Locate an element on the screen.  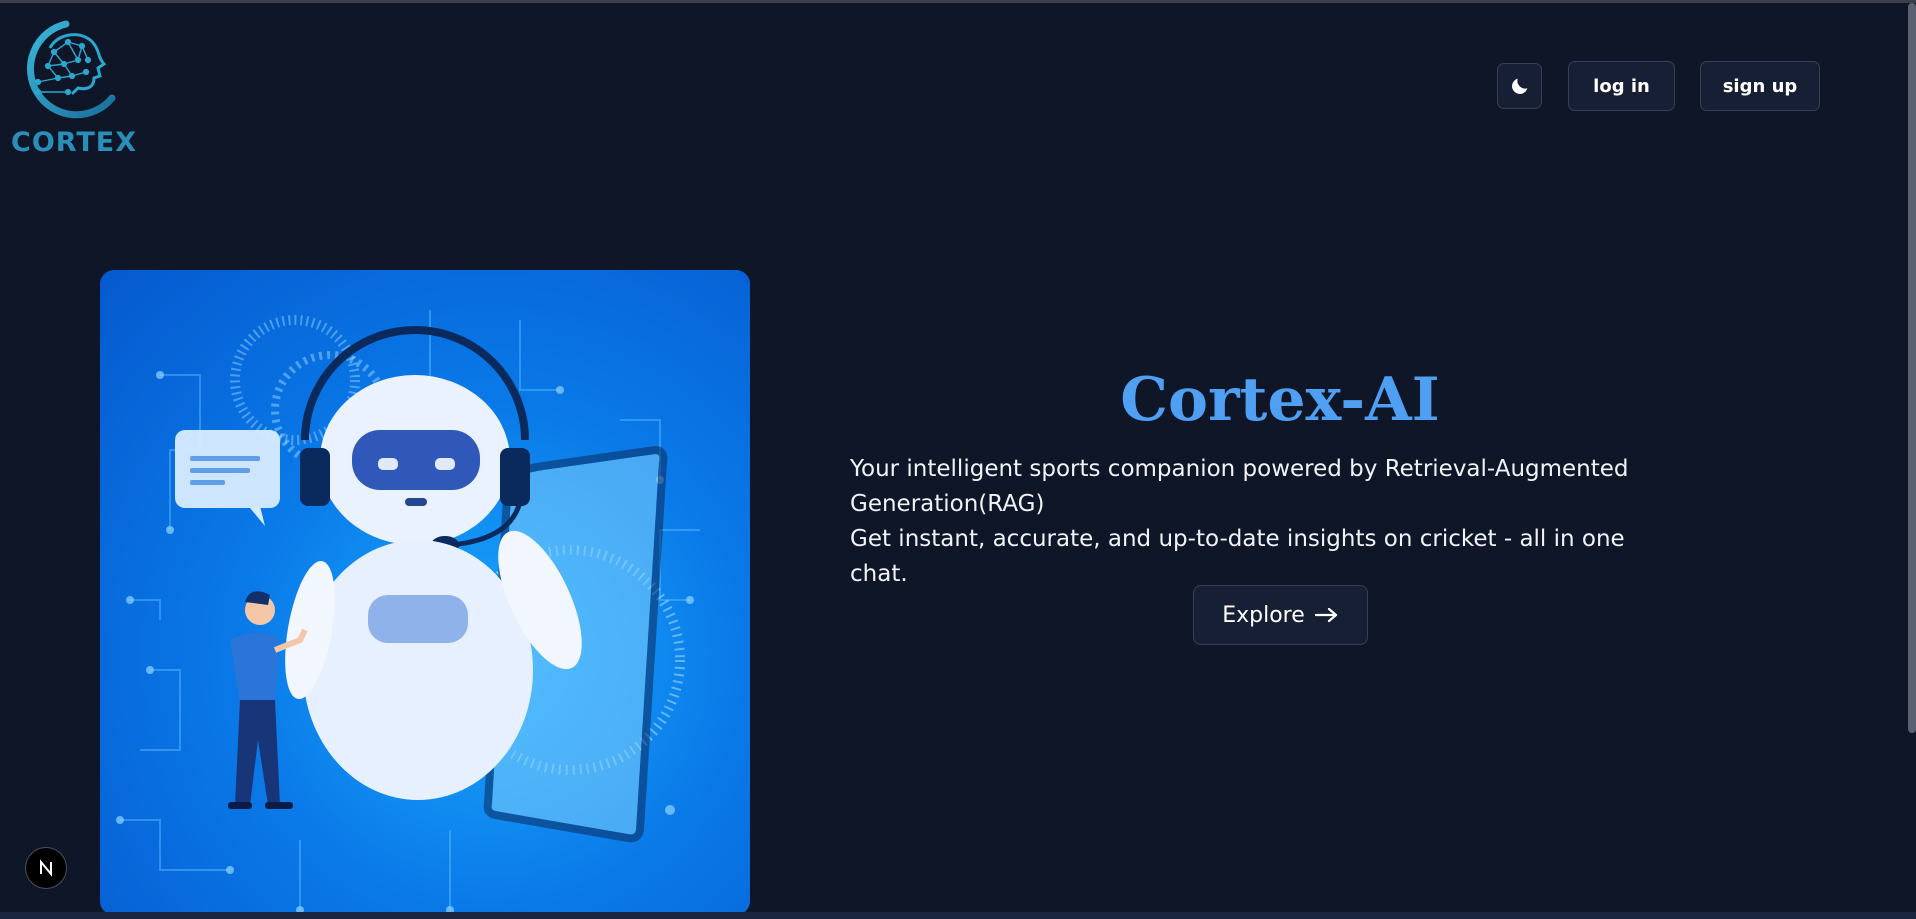
moon-icon is located at coordinates (1519, 86).